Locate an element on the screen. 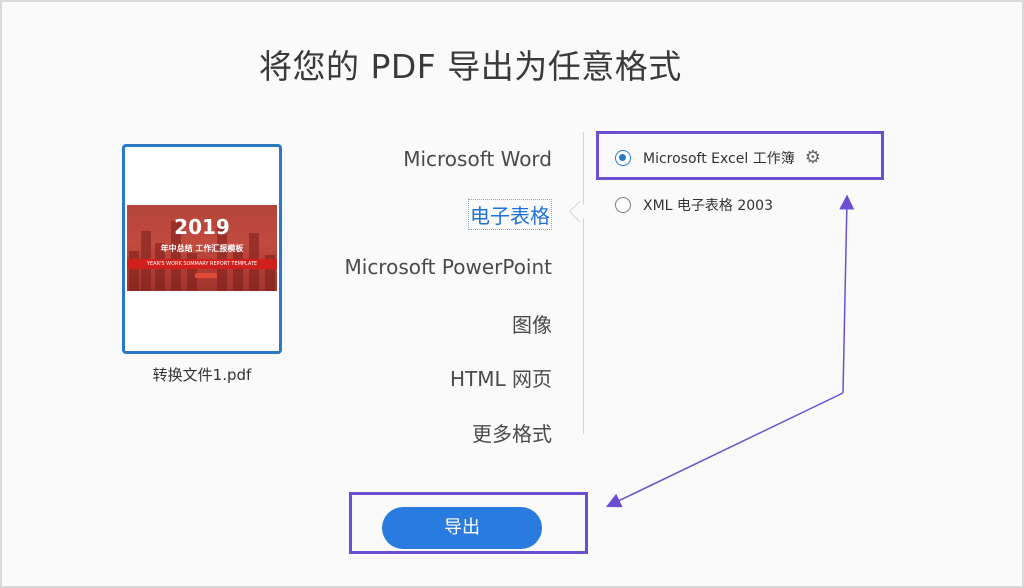 This screenshot has width=1024, height=588. annotation-arrows is located at coordinates (730, 351).